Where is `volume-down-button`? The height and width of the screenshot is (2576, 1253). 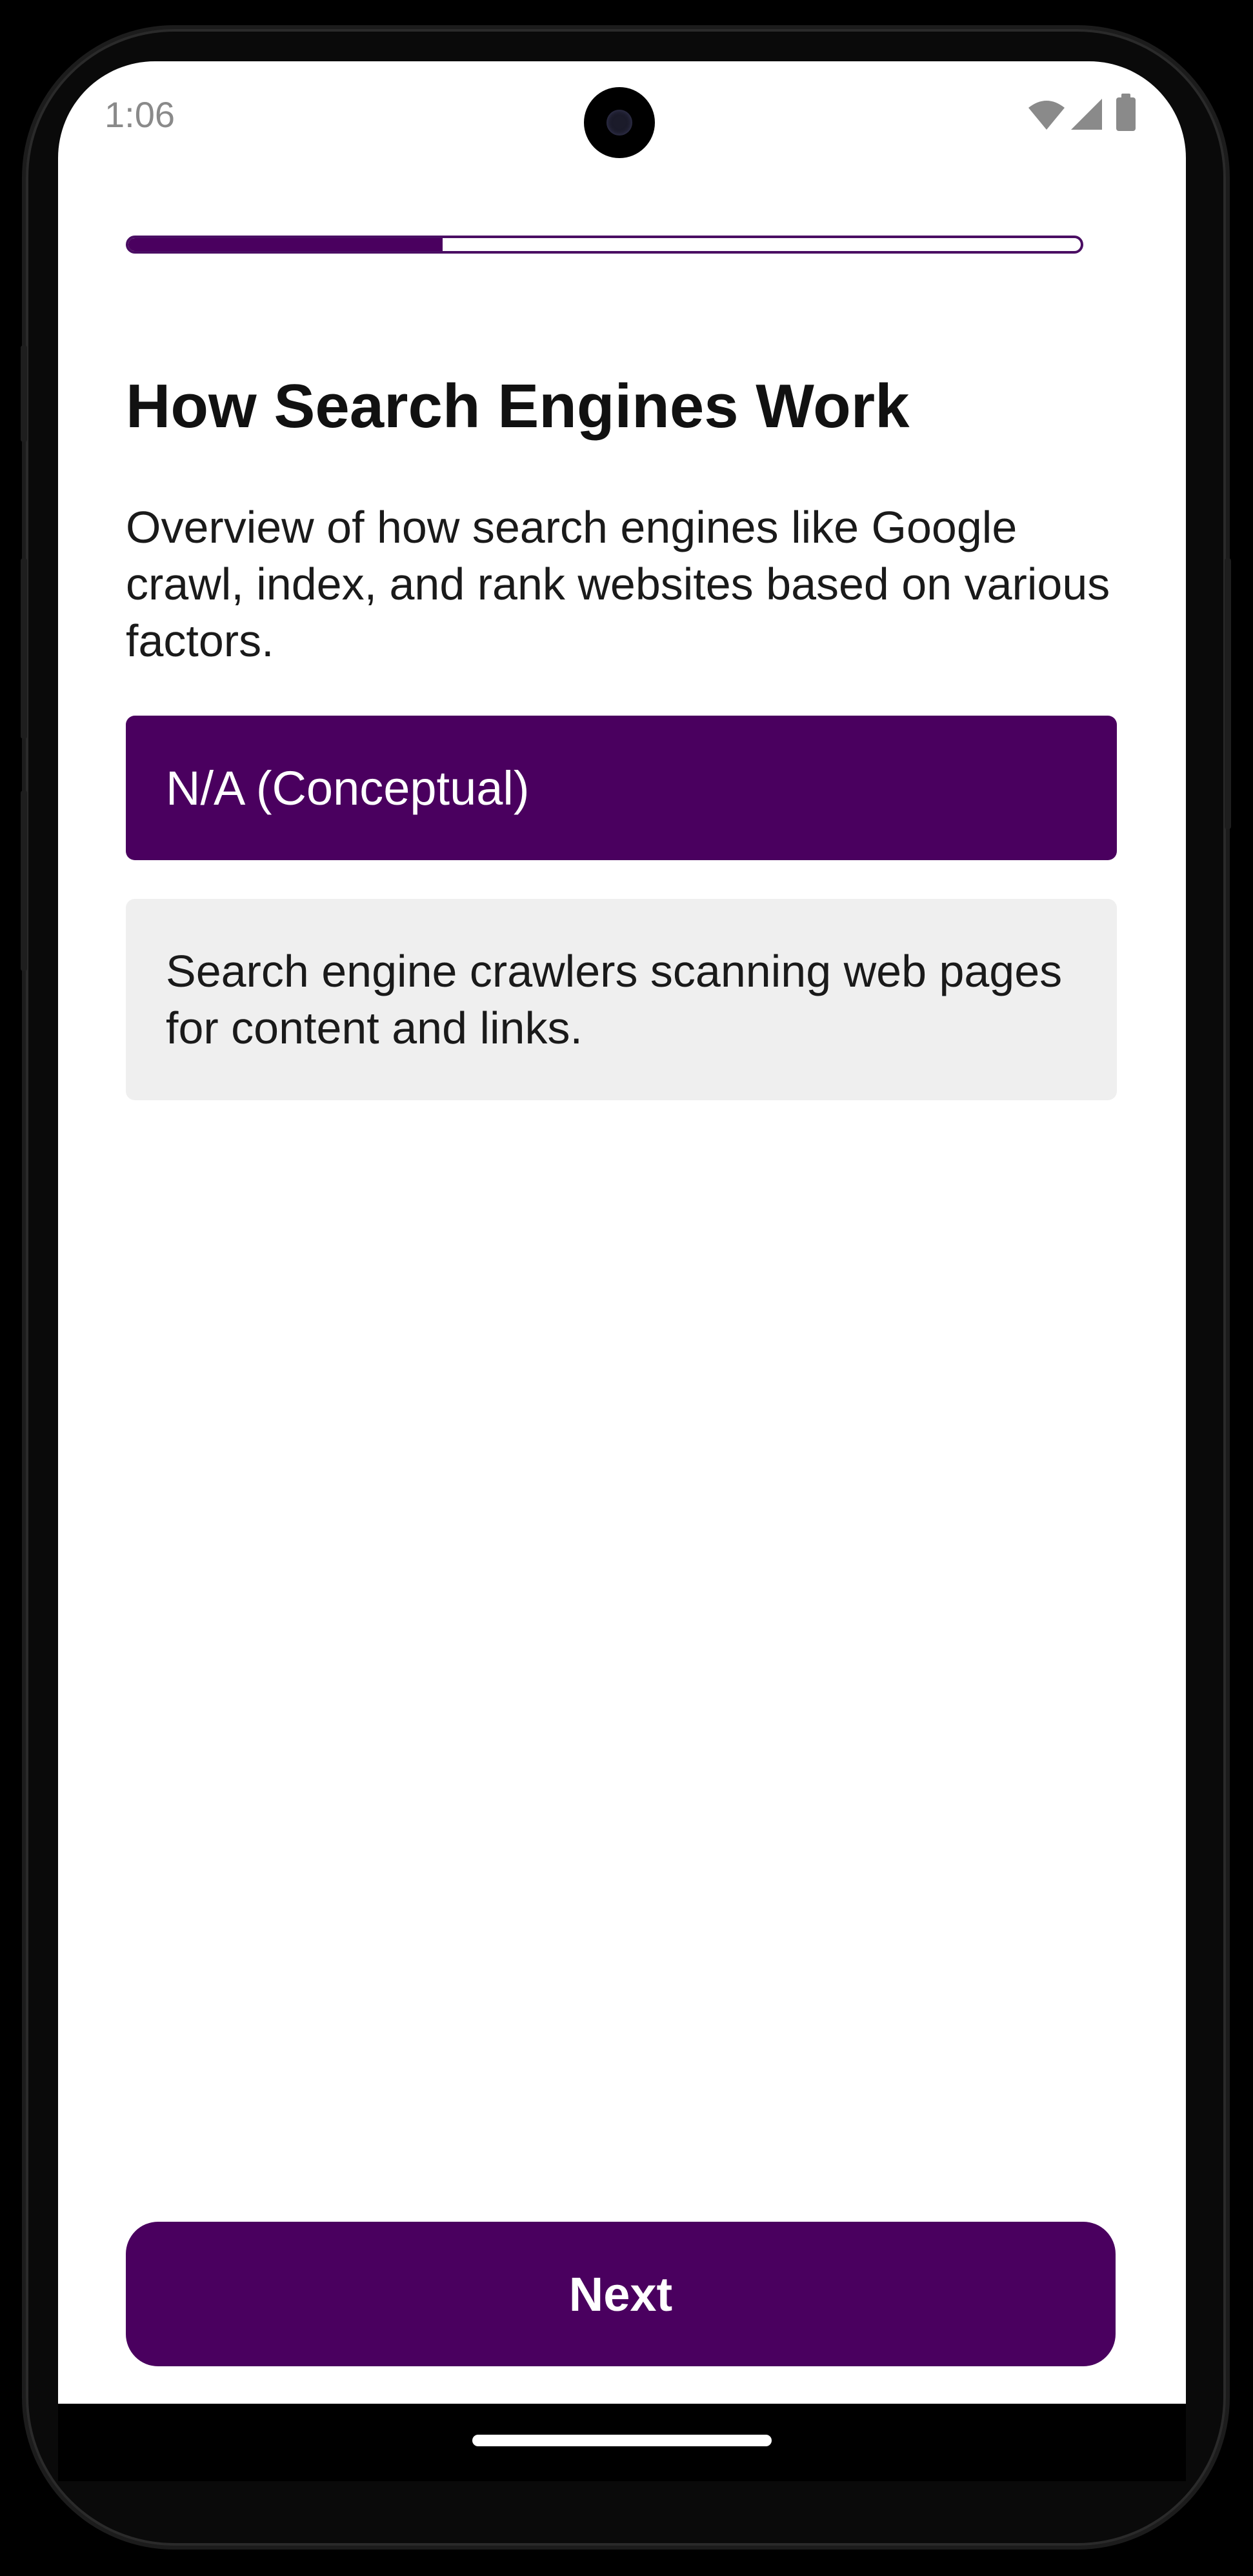 volume-down-button is located at coordinates (24, 648).